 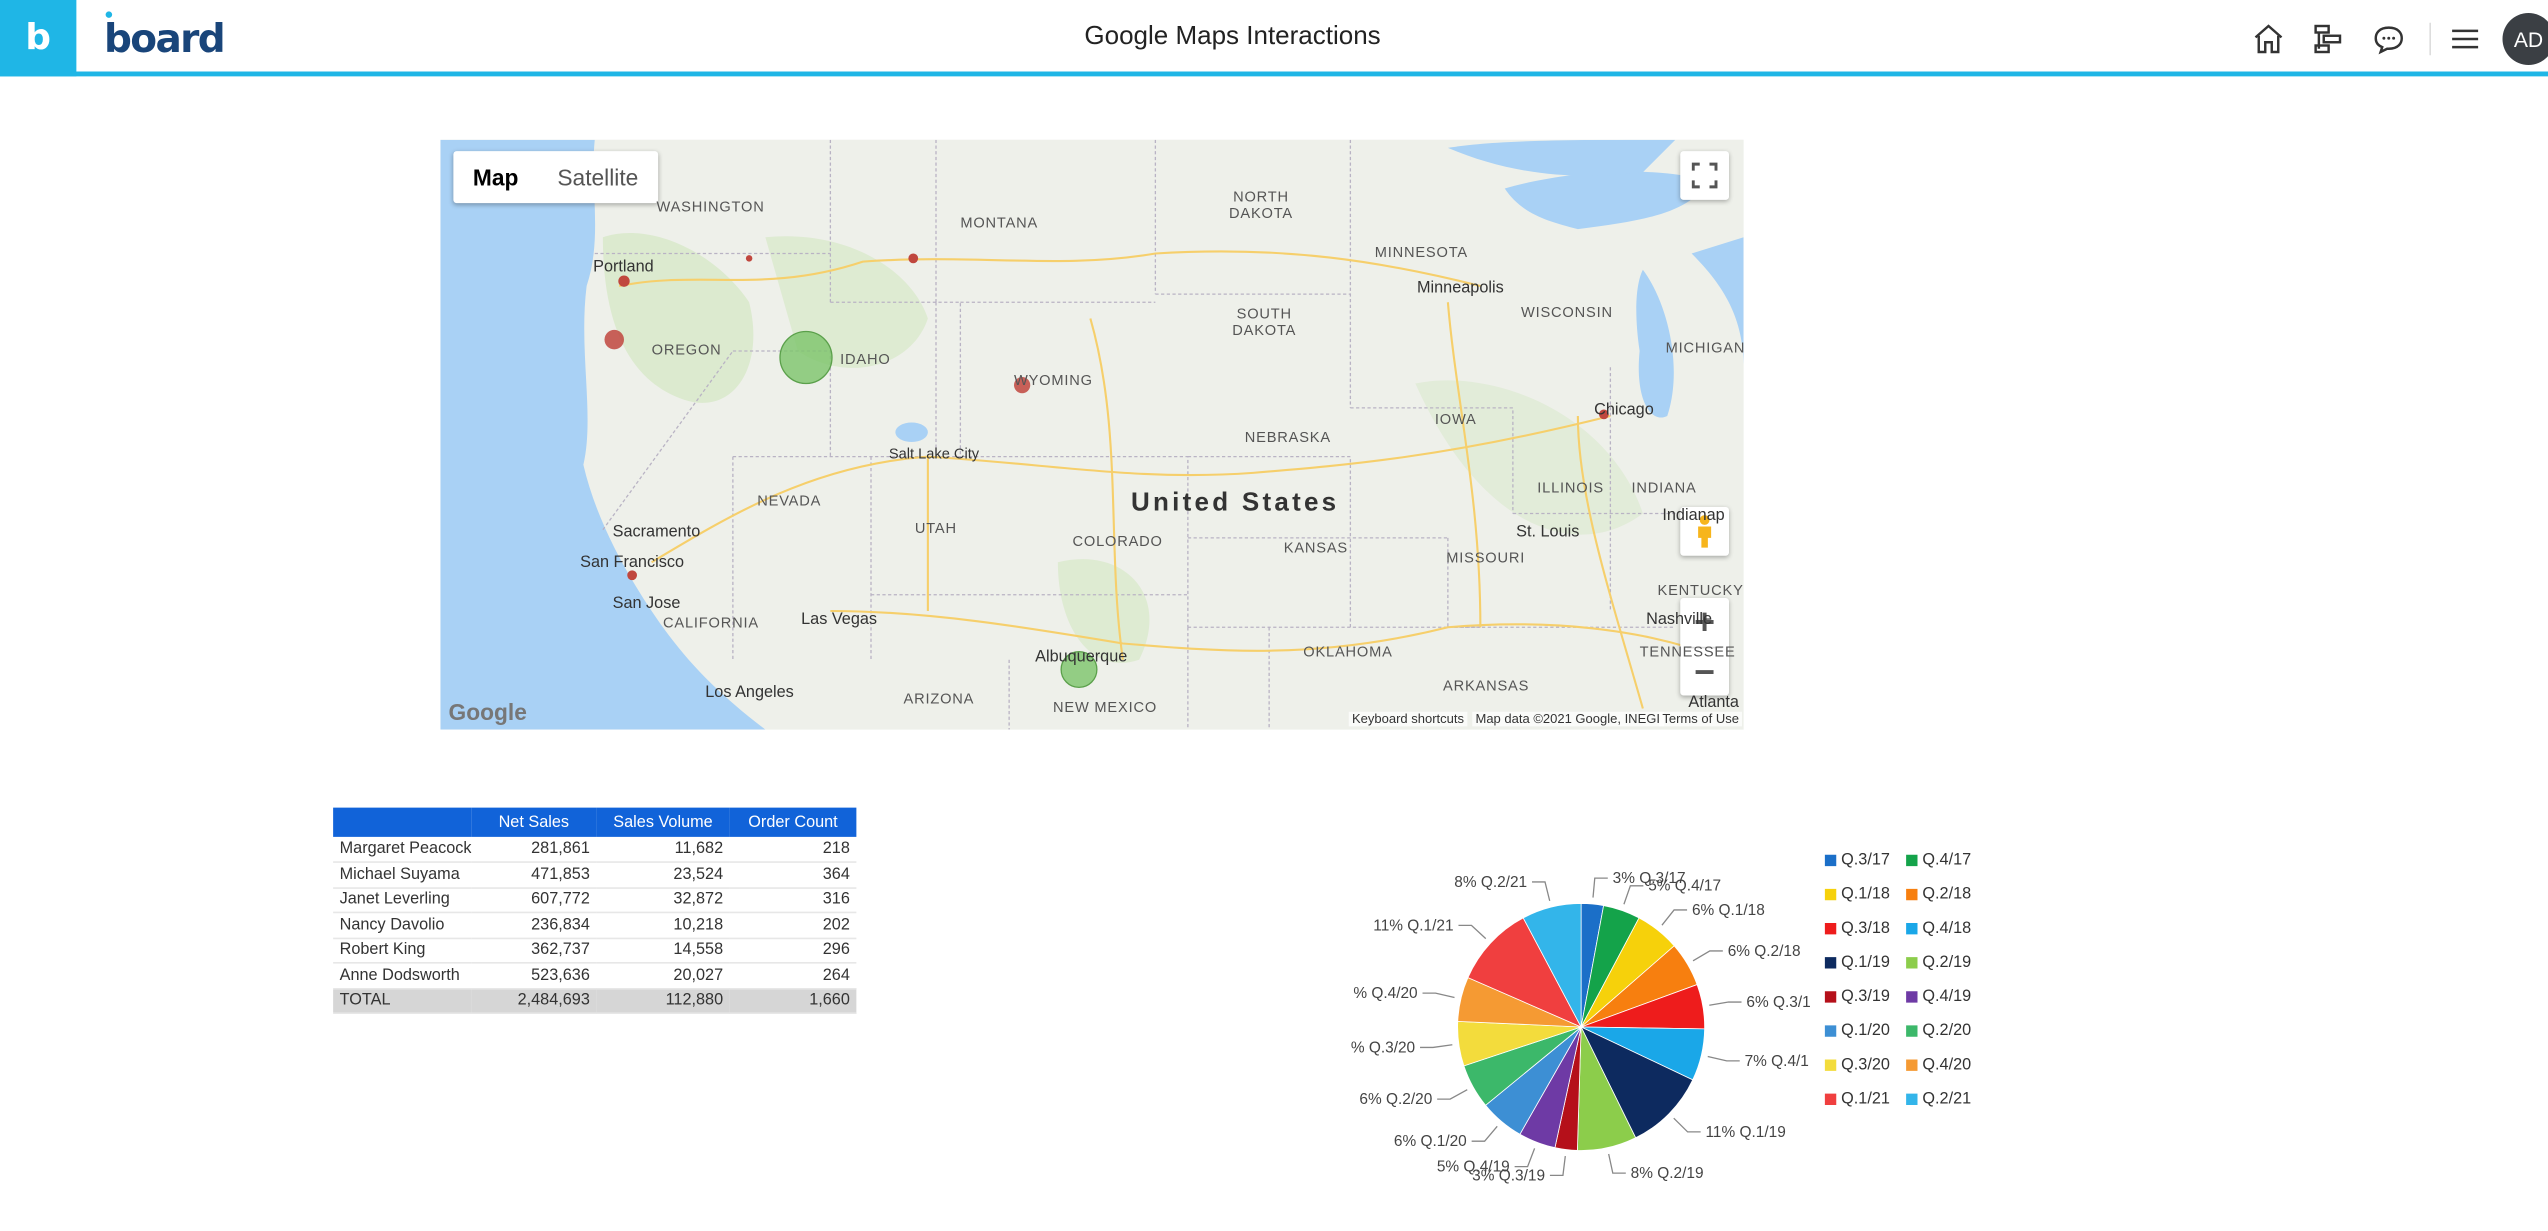 I want to click on total-label: TOTAL, so click(x=402, y=1001).